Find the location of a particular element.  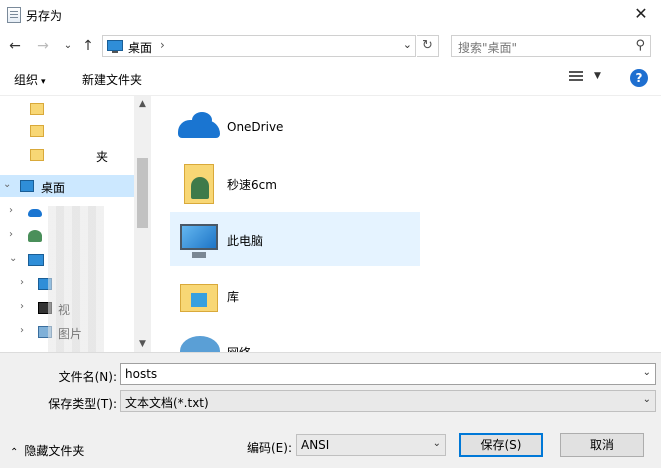

hide-folders-button: ⌃ 隐藏文件夹 is located at coordinates (47, 450).